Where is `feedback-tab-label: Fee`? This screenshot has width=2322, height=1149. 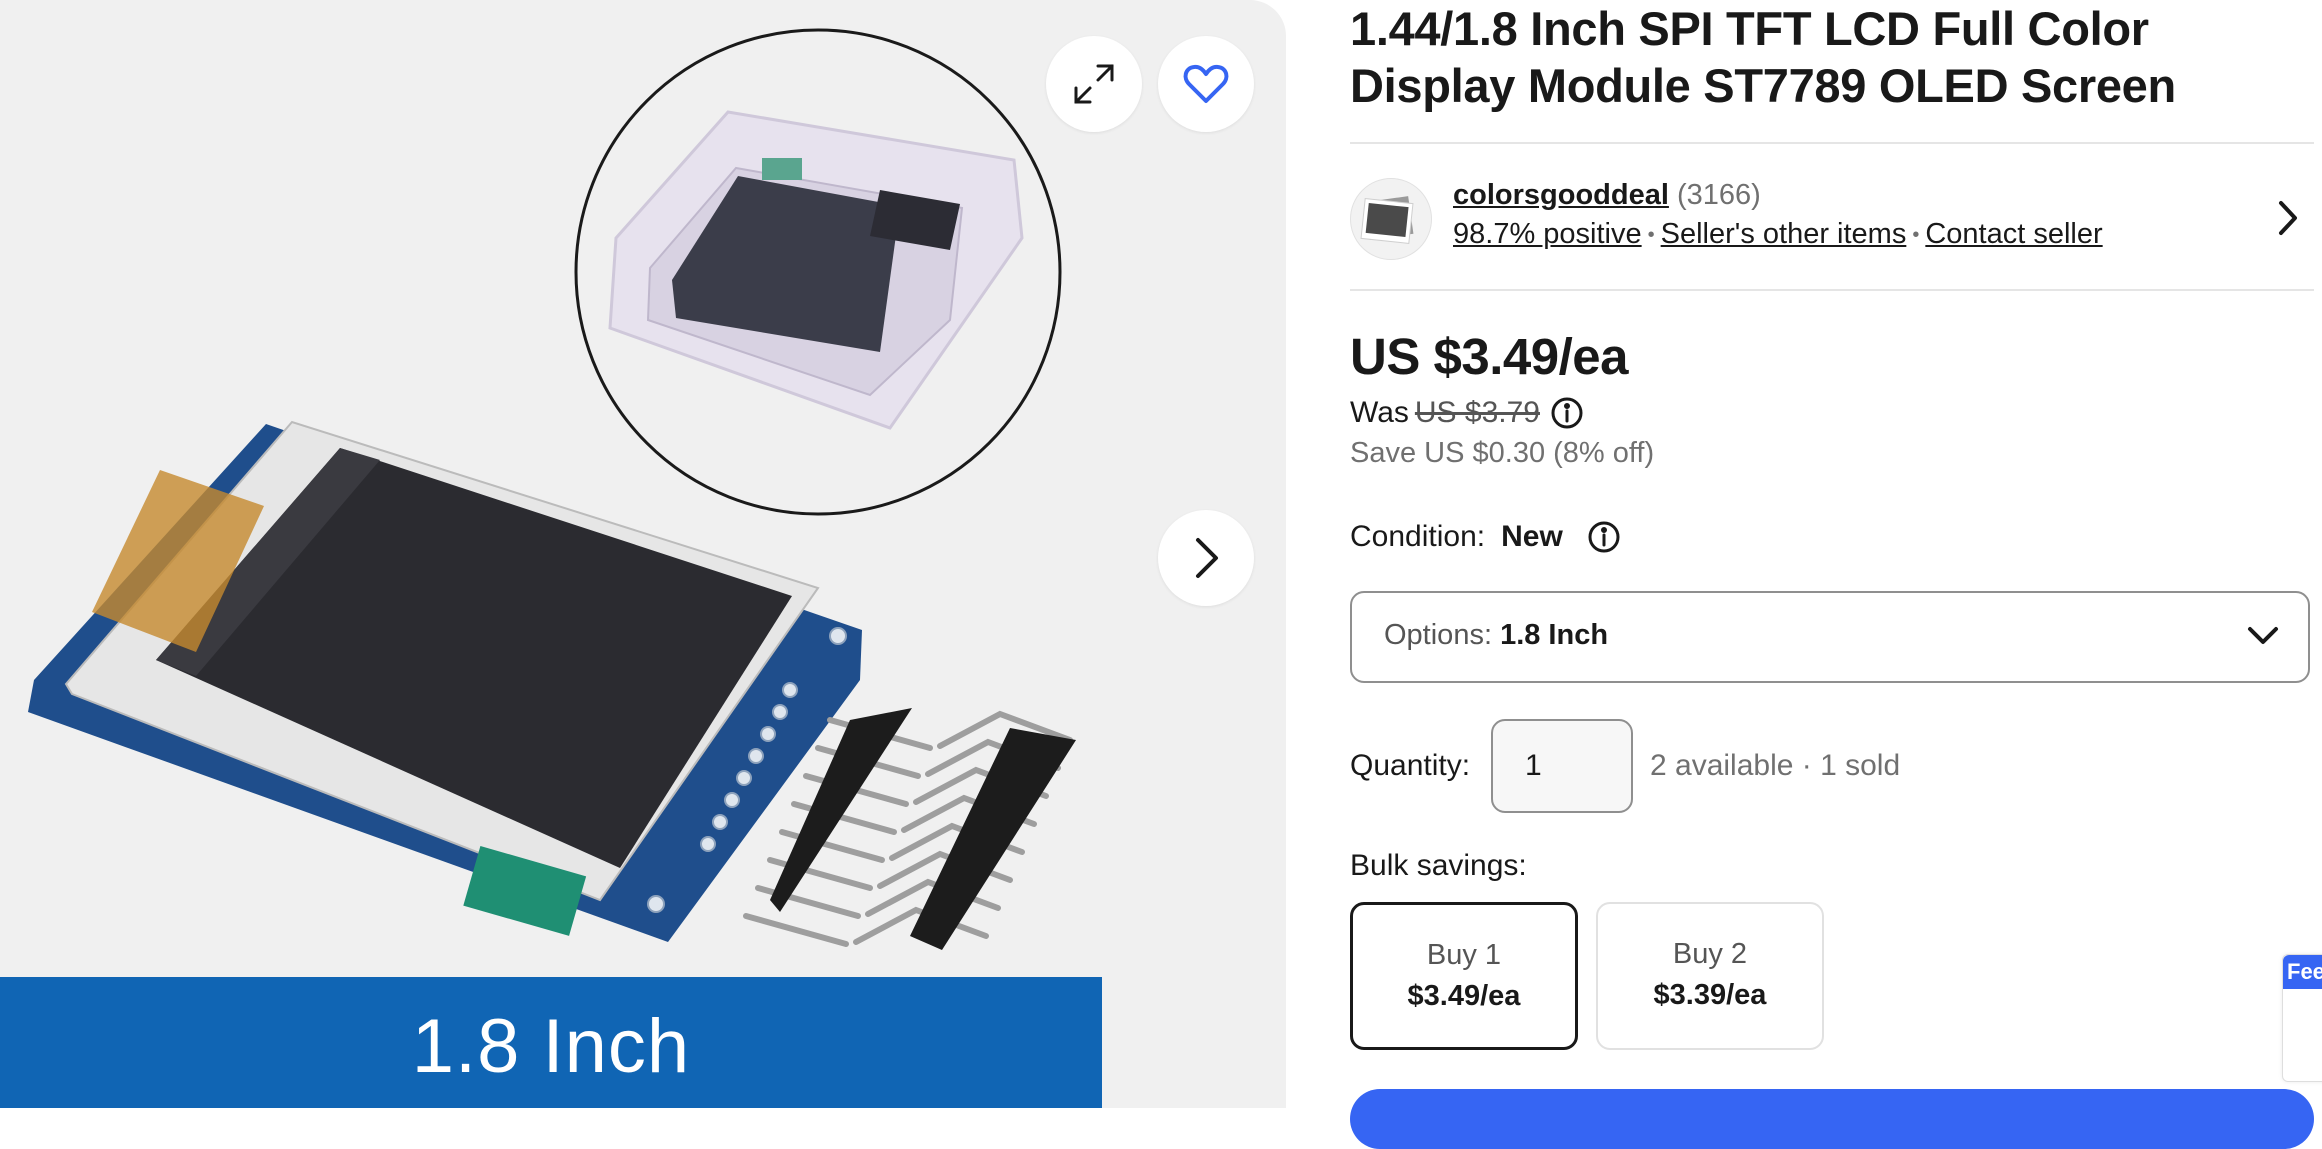
feedback-tab-label: Fee is located at coordinates (2302, 972).